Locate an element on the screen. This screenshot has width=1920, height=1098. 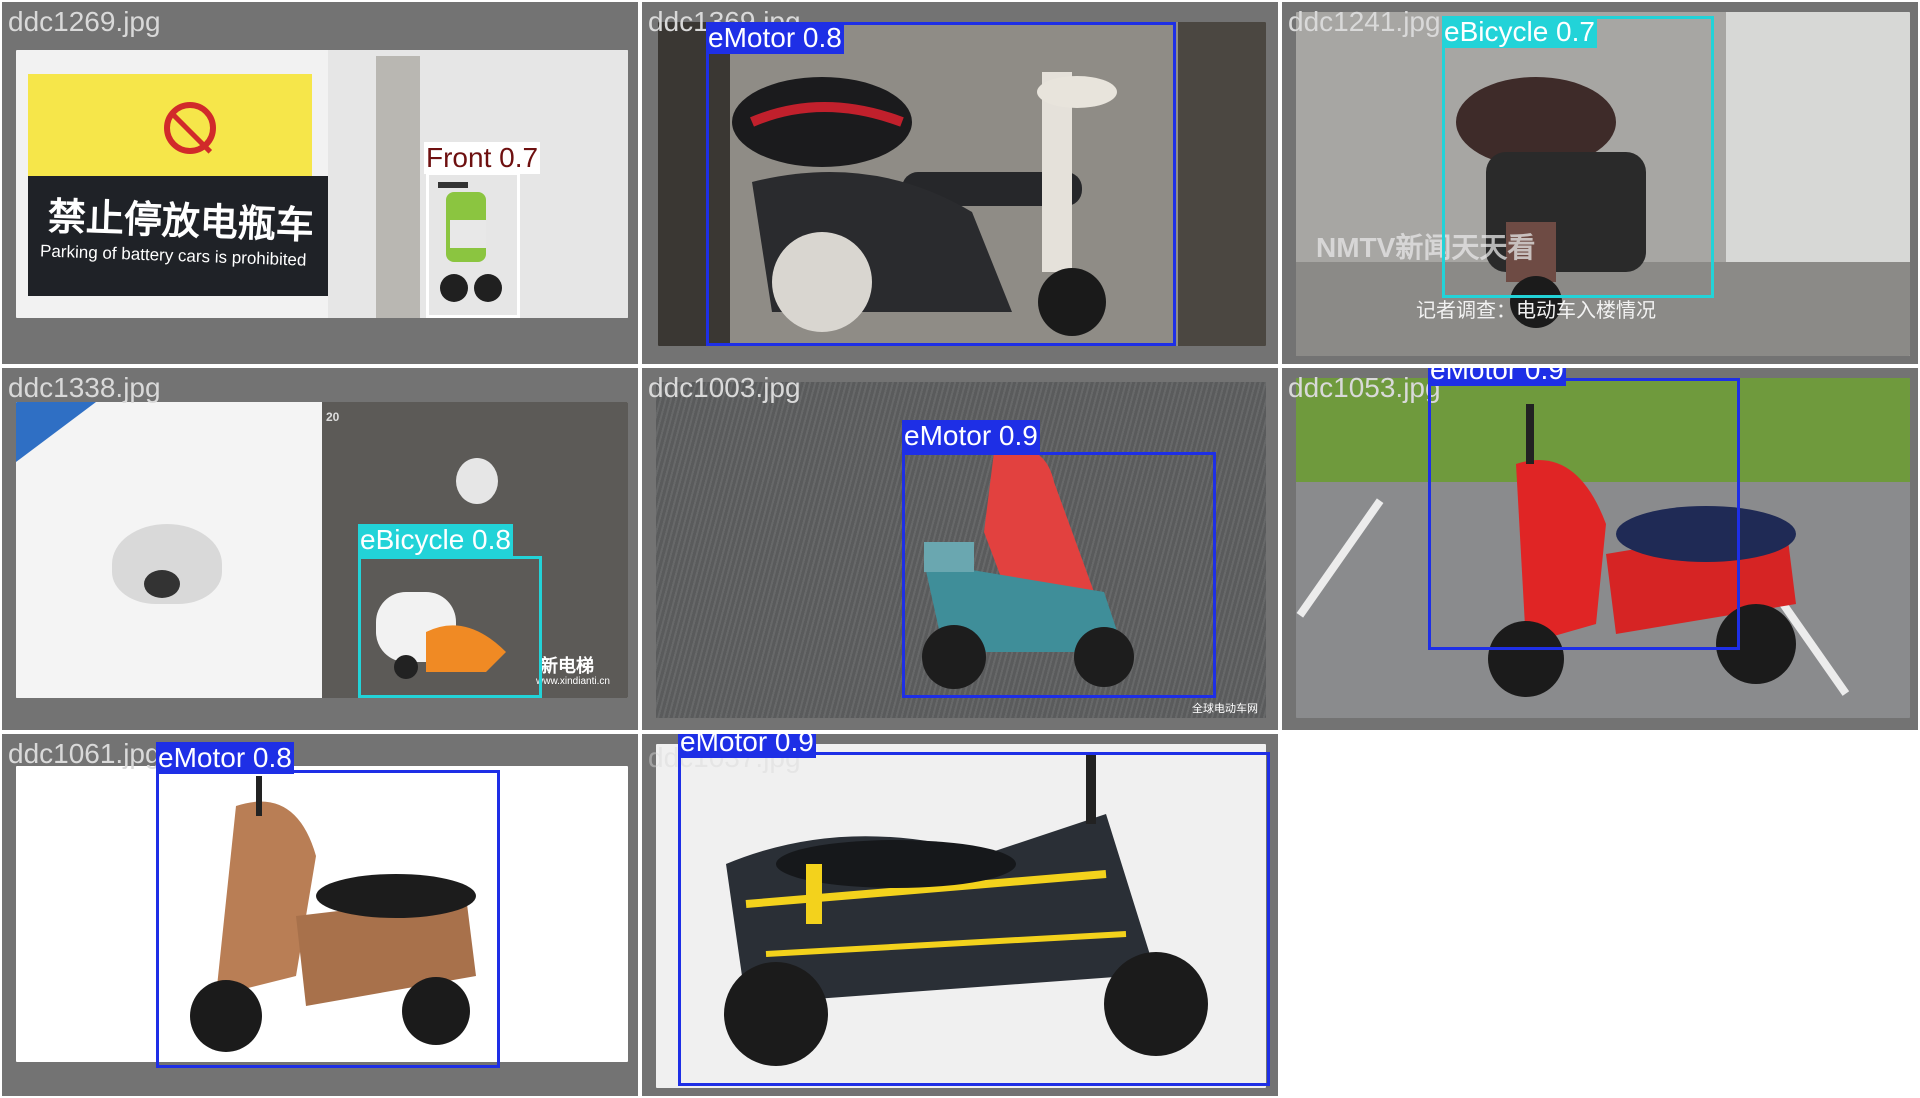
sign-text-chinese: 禁止停放电瓶车 is located at coordinates (181, 222).